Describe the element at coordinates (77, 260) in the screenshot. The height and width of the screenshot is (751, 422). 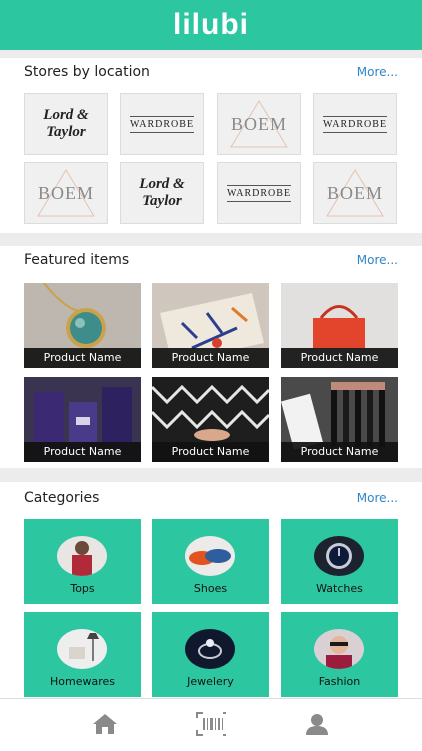
I see `featured-title: Featured items` at that location.